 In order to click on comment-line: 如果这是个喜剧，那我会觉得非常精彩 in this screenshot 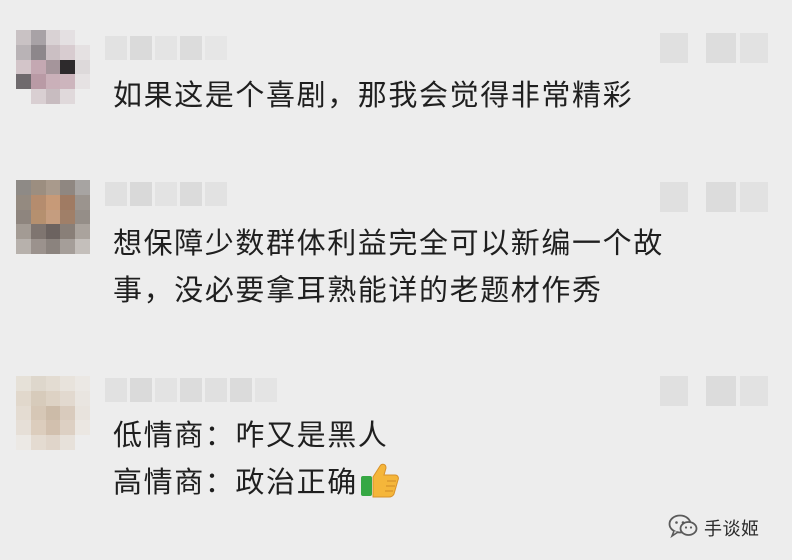, I will do `click(373, 95)`.